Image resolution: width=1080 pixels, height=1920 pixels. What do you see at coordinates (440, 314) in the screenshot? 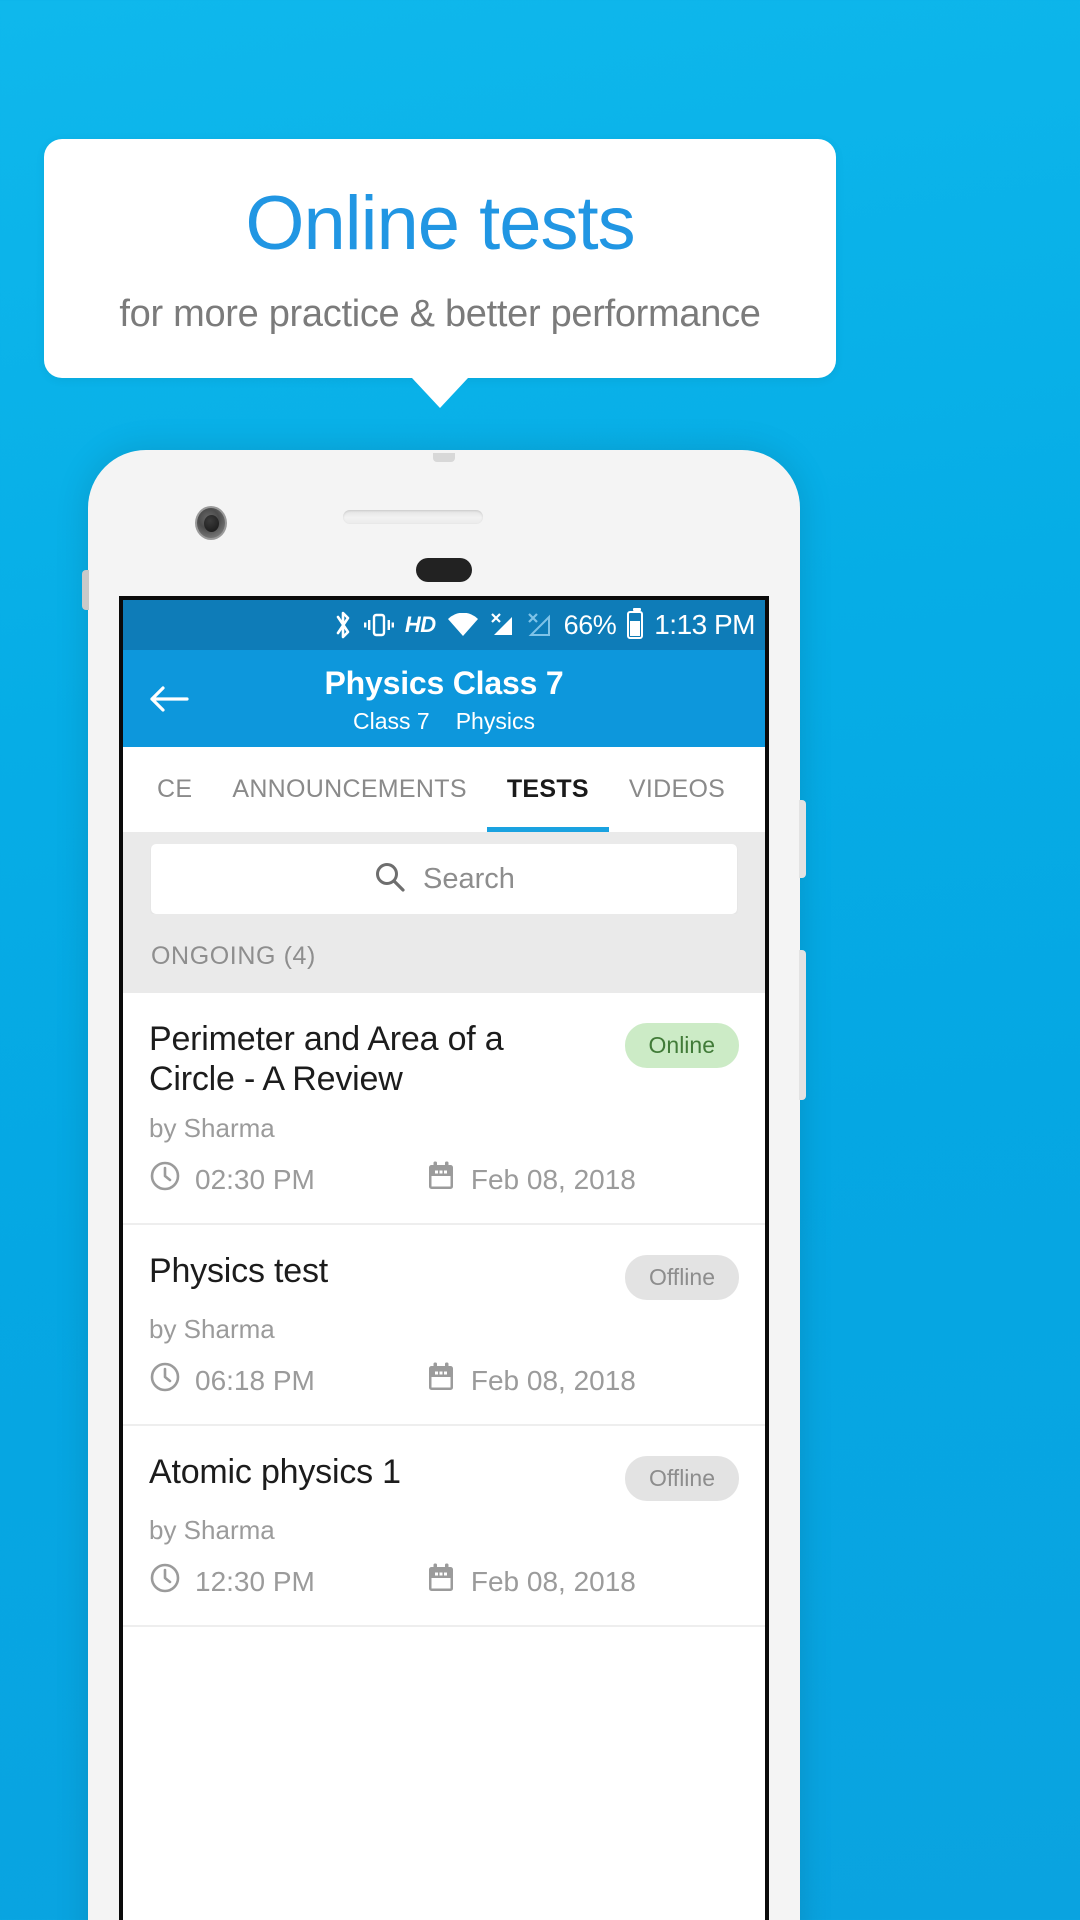
I see `promo-subtitle: for more practice & better performance` at bounding box center [440, 314].